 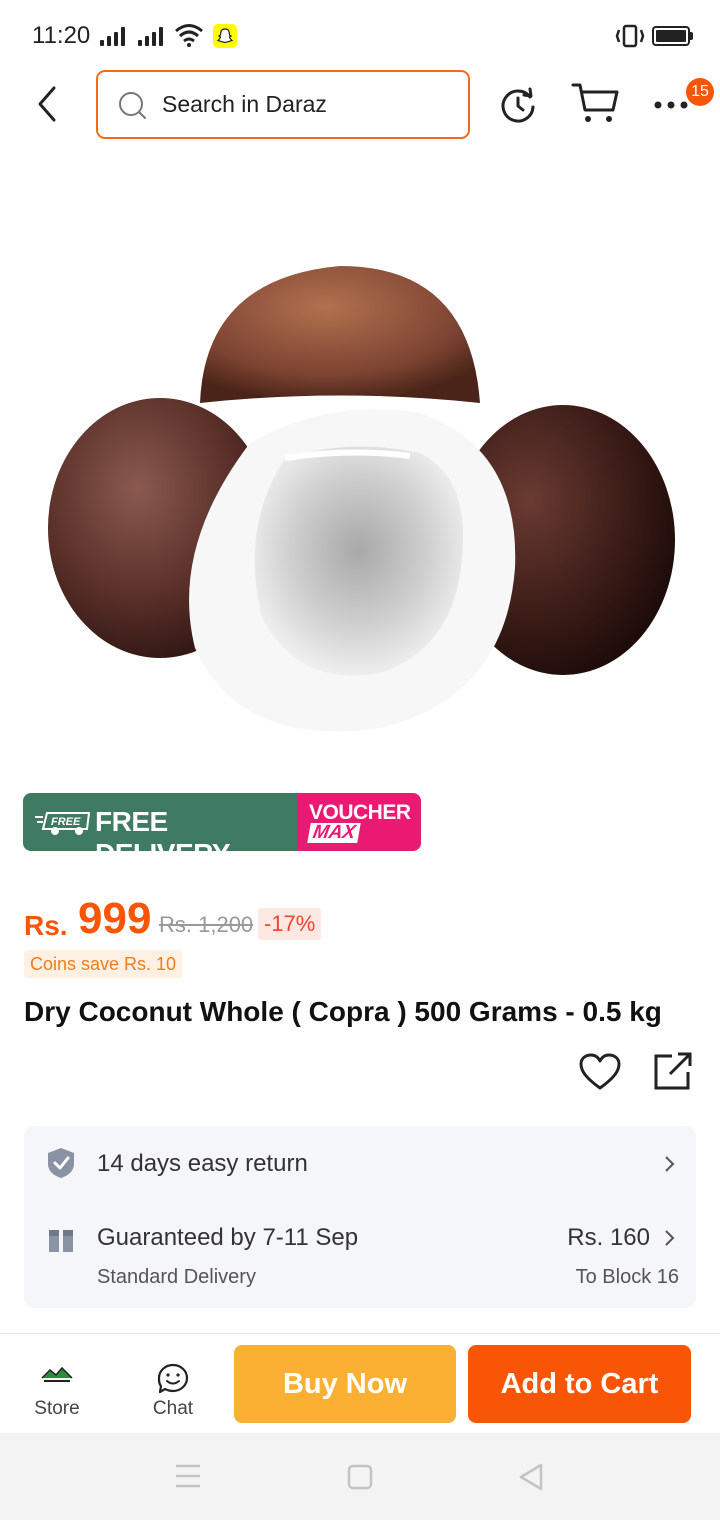 I want to click on chat-icon, so click(x=173, y=1378).